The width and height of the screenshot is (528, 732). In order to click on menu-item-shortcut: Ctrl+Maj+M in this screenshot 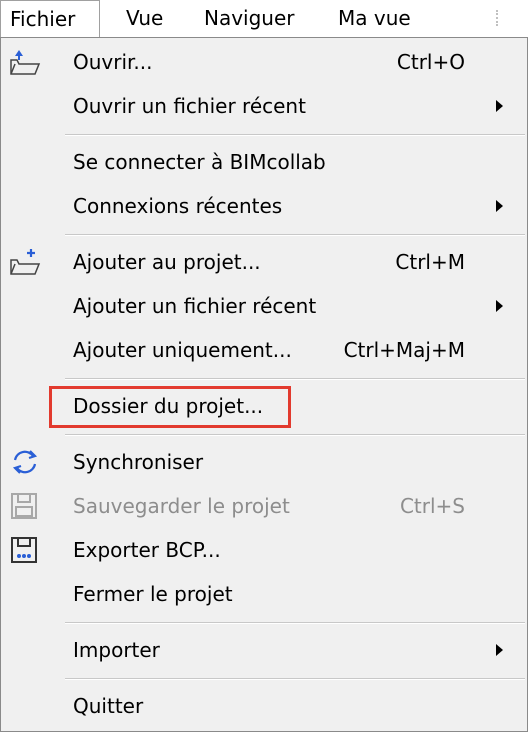, I will do `click(404, 350)`.